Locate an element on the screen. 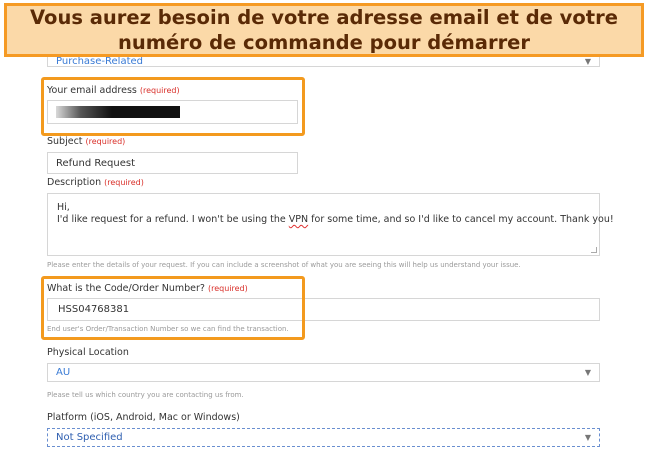 This screenshot has height=463, width=650. spellcheck-word: VPN is located at coordinates (298, 219).